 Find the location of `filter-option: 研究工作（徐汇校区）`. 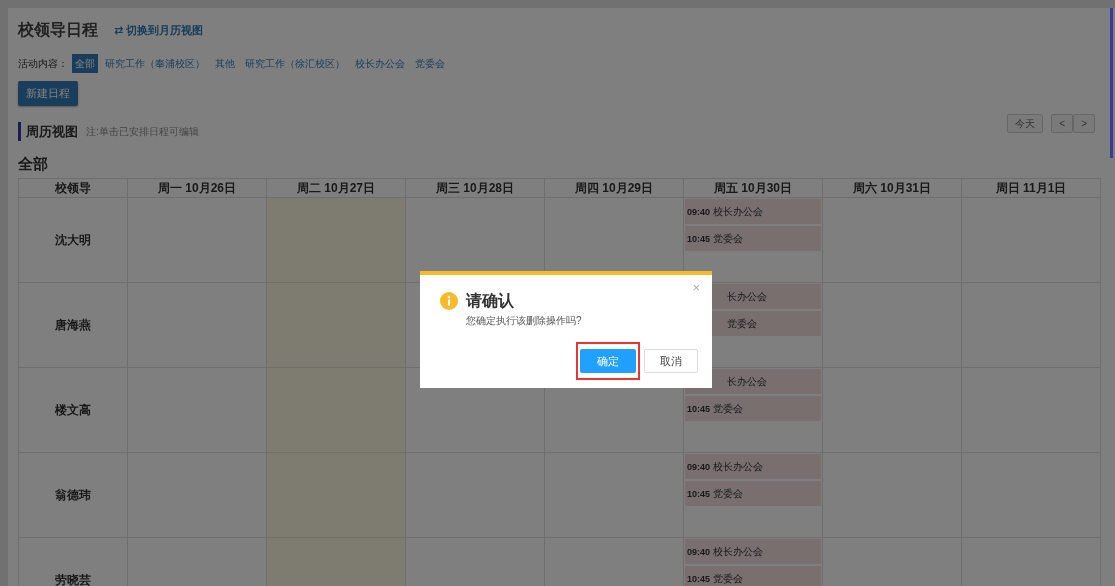

filter-option: 研究工作（徐汇校区） is located at coordinates (295, 63).